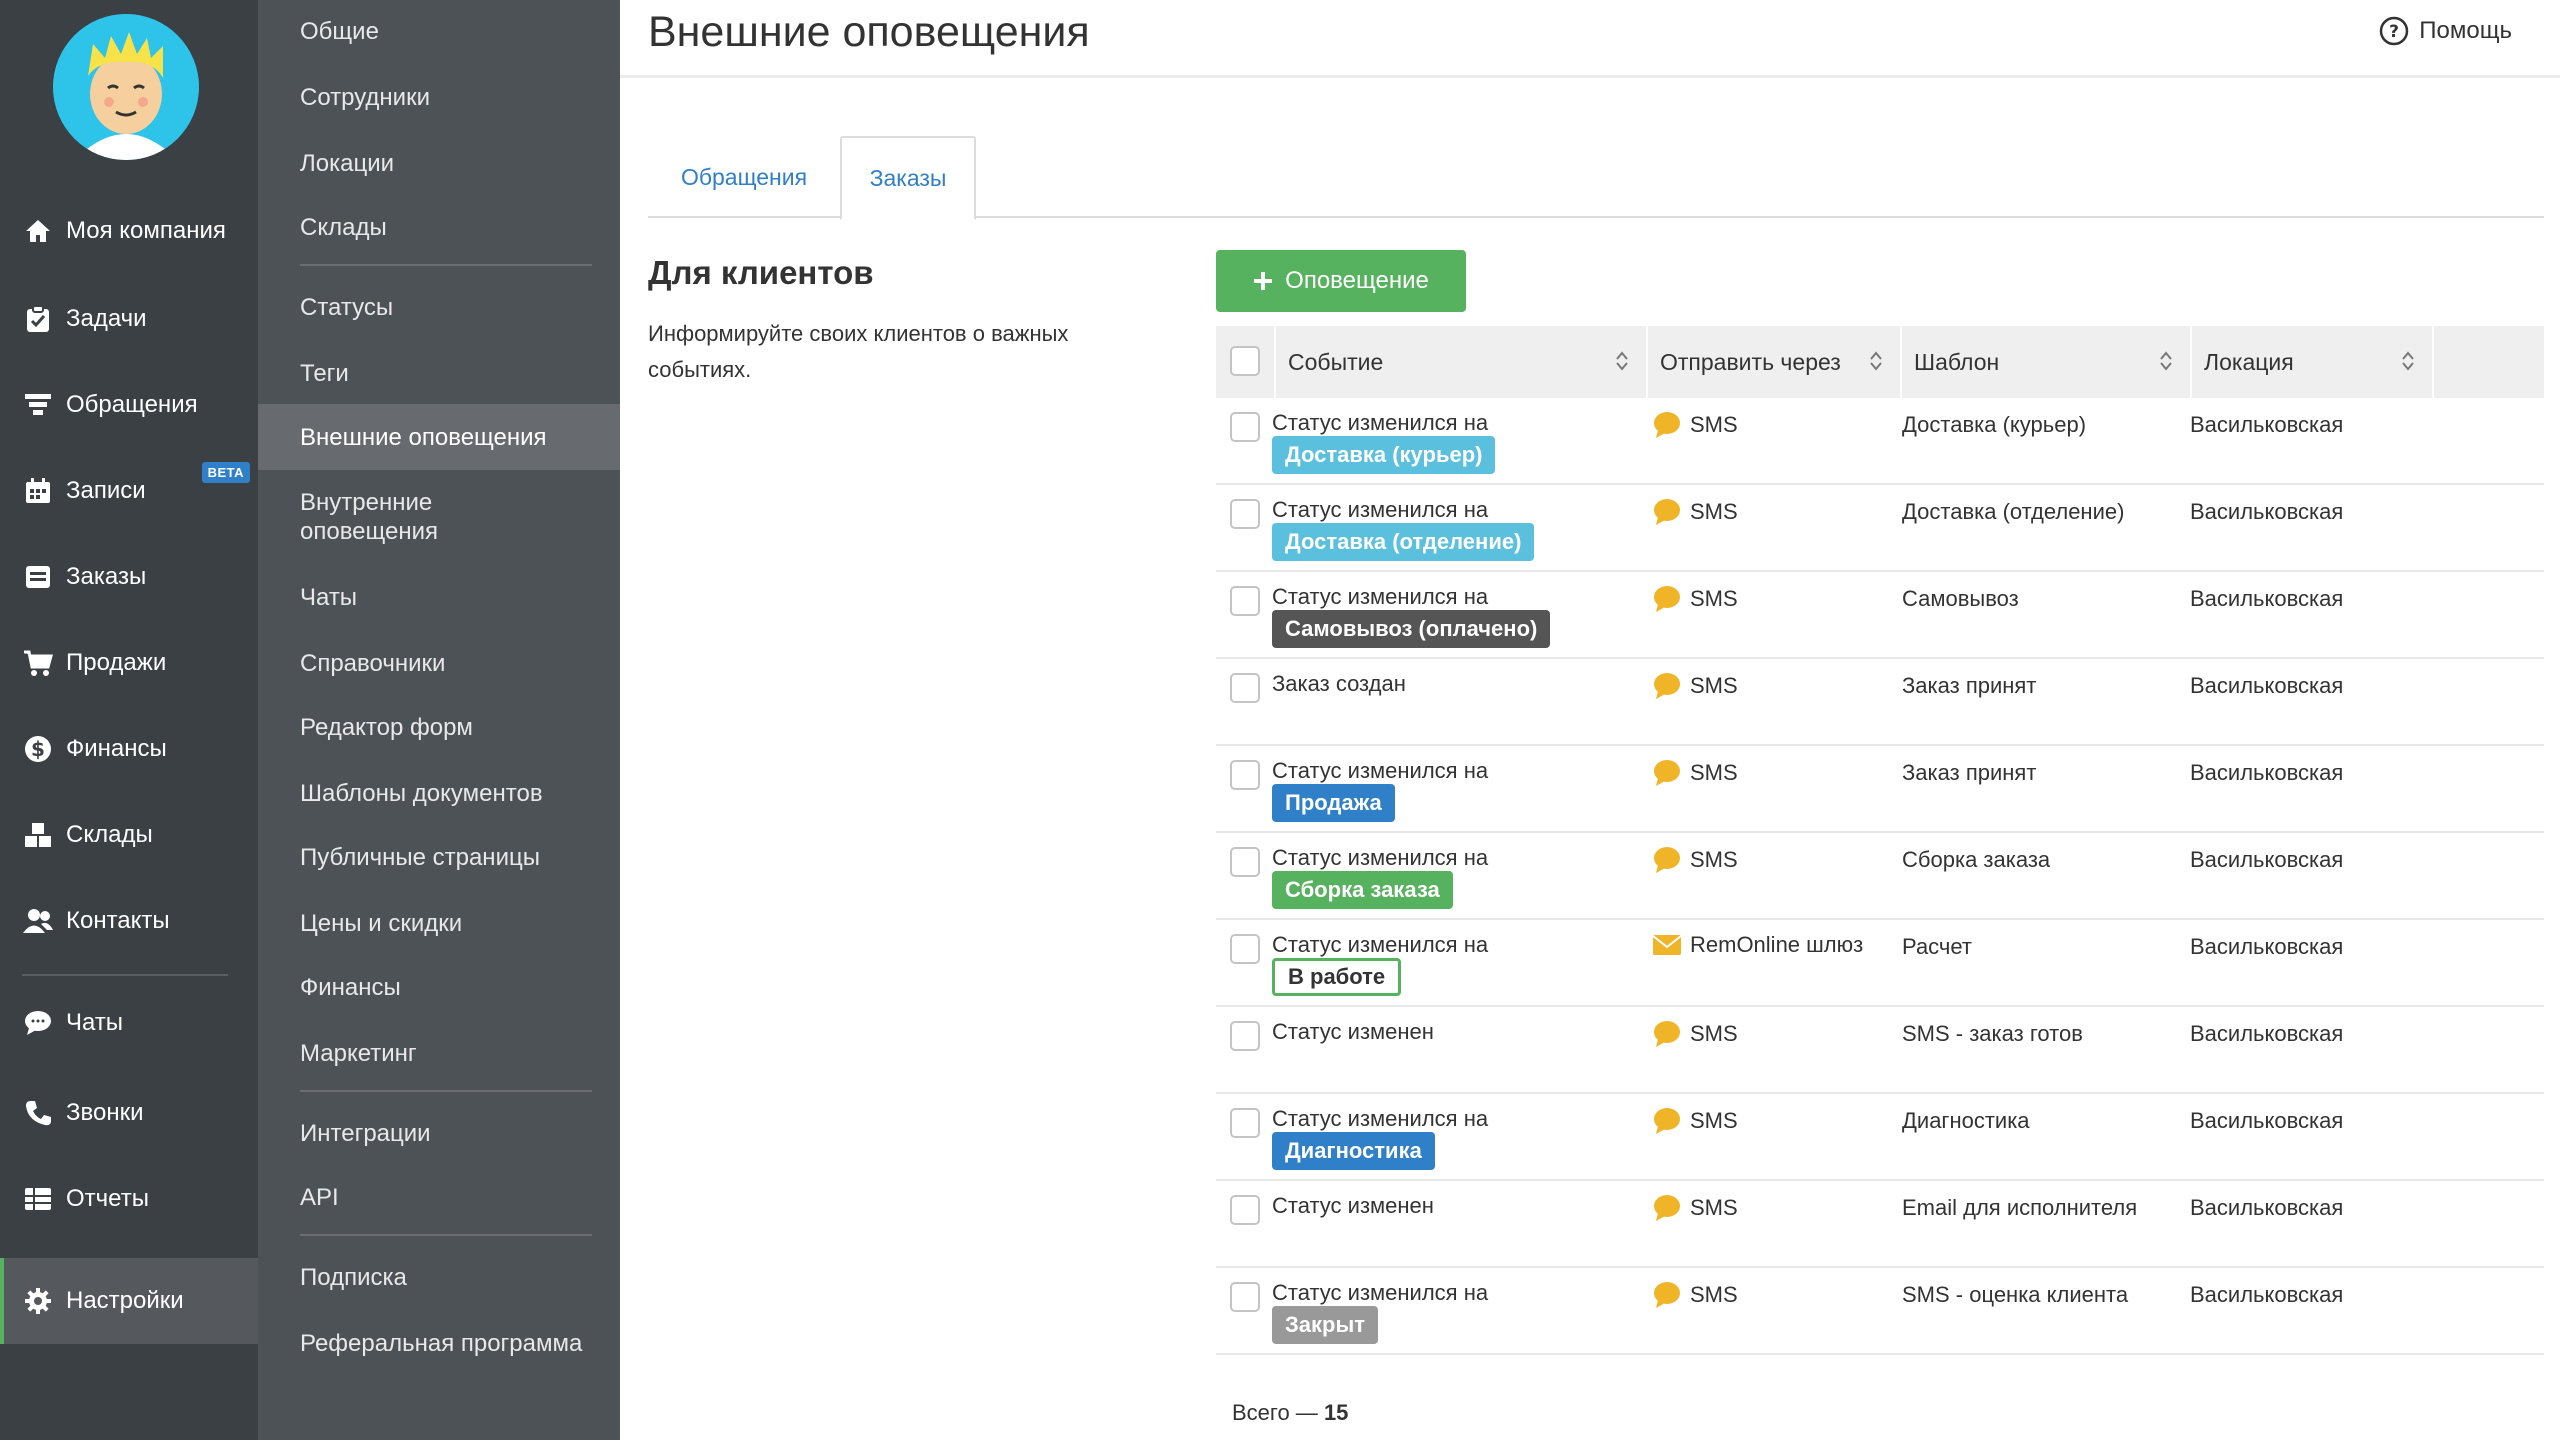 This screenshot has width=2560, height=1440. I want to click on subnav-item-internal-notifications: Внутренние оповещения, so click(408, 517).